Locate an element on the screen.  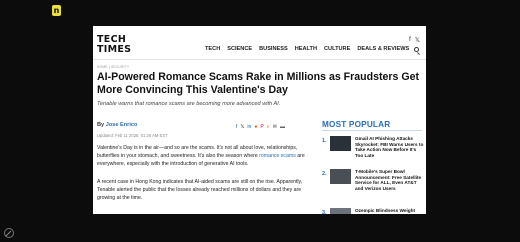
search-icon is located at coordinates (416, 49).